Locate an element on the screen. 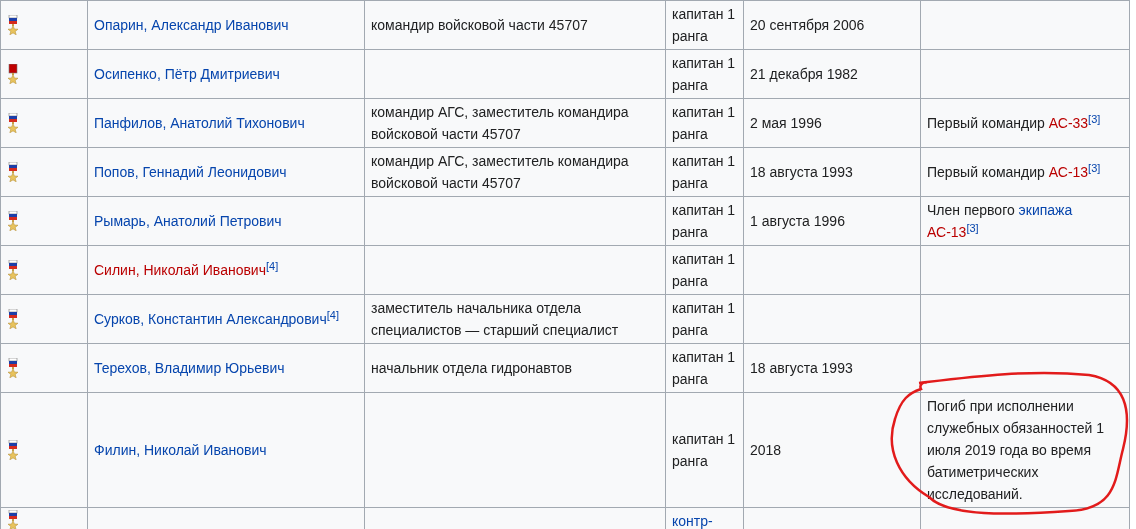  note-text: Первый командир АС-13$^{[3]}$ is located at coordinates (1014, 172).